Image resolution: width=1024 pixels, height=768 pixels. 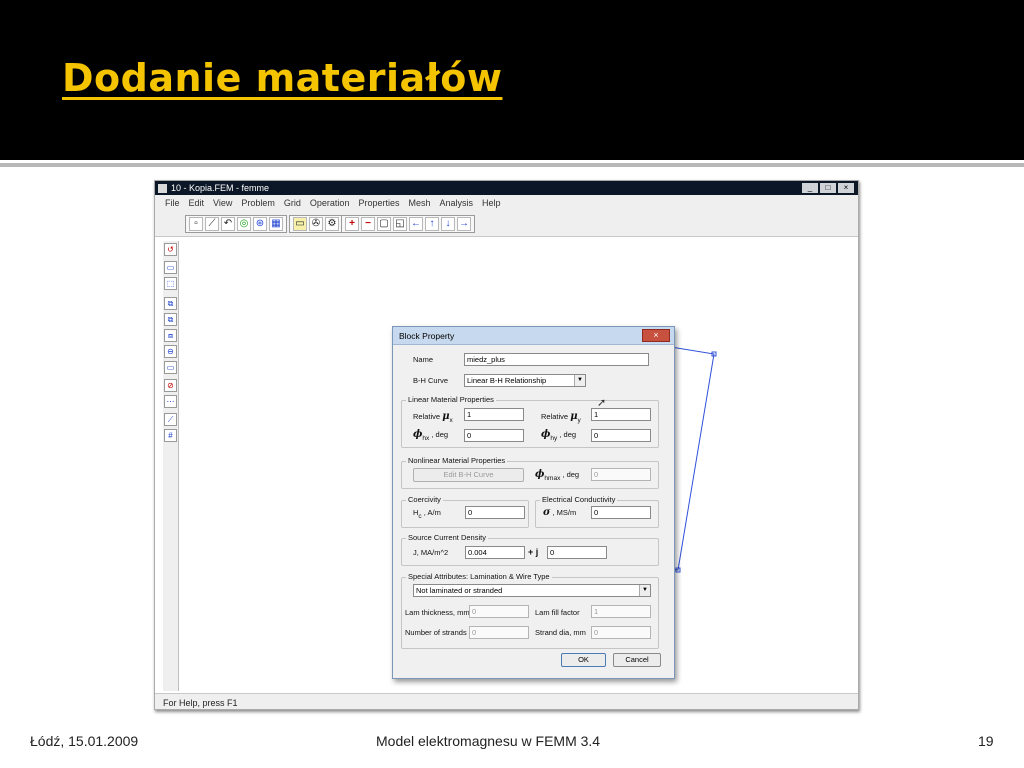 What do you see at coordinates (332, 224) in the screenshot?
I see `run-icon: ⚙` at bounding box center [332, 224].